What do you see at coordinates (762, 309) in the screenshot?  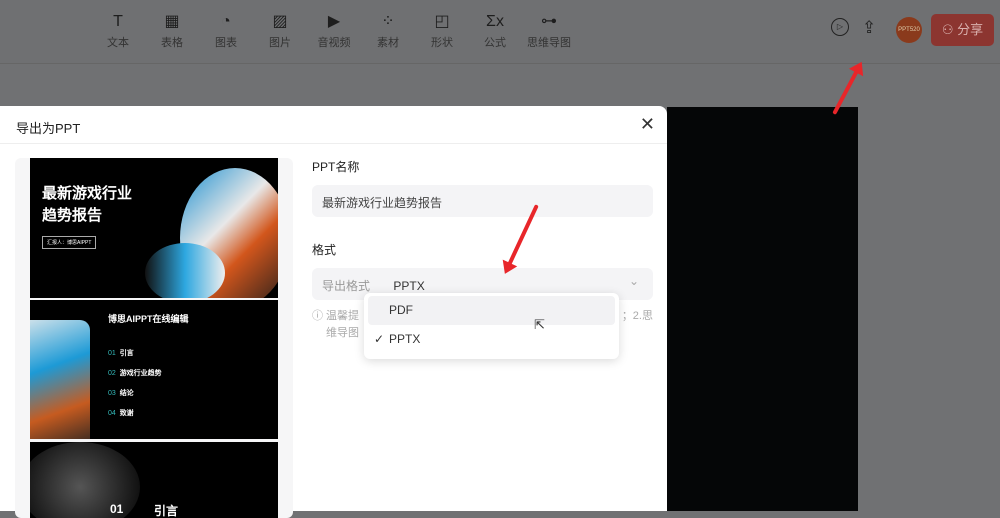 I see `canvas-slide` at bounding box center [762, 309].